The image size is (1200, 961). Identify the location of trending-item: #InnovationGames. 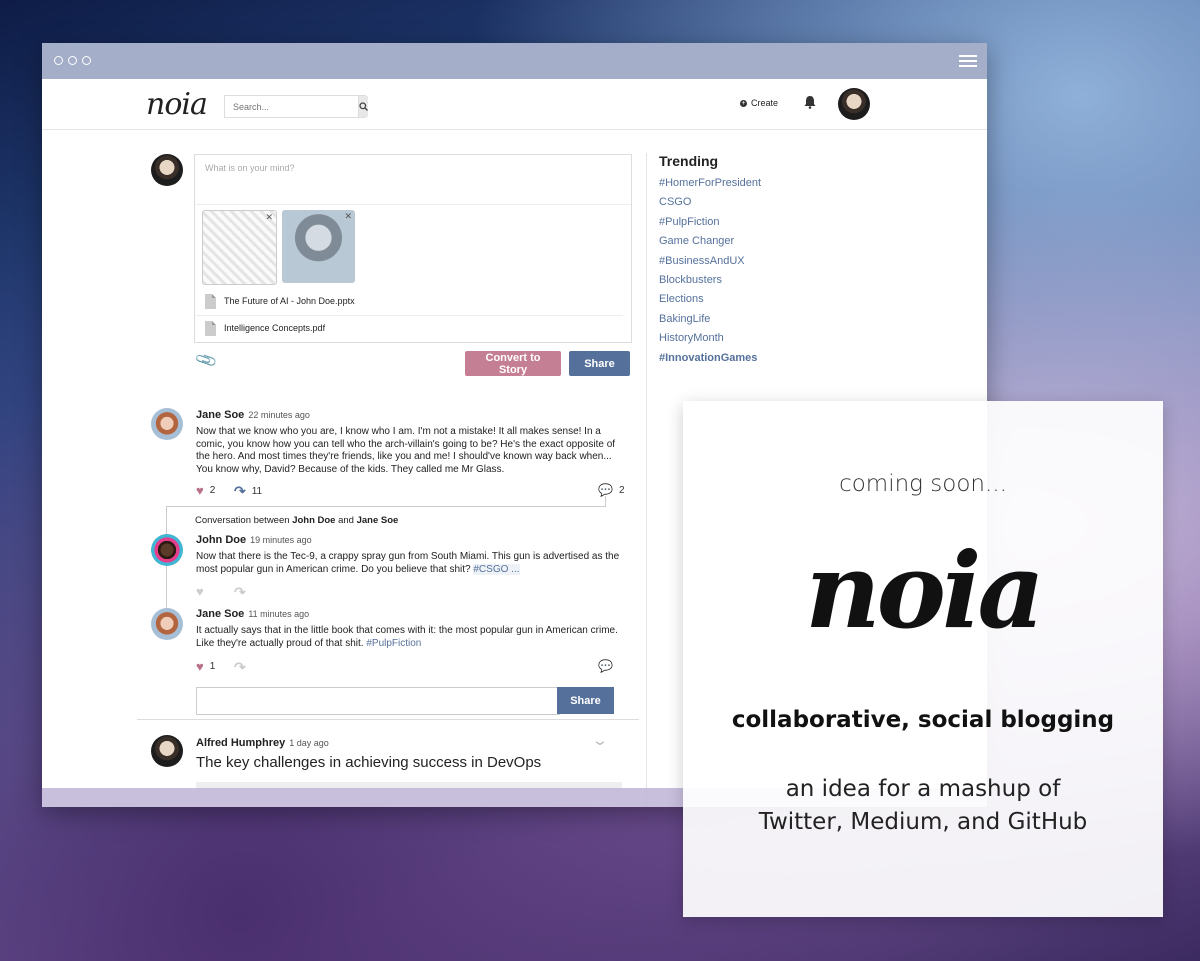
(710, 361).